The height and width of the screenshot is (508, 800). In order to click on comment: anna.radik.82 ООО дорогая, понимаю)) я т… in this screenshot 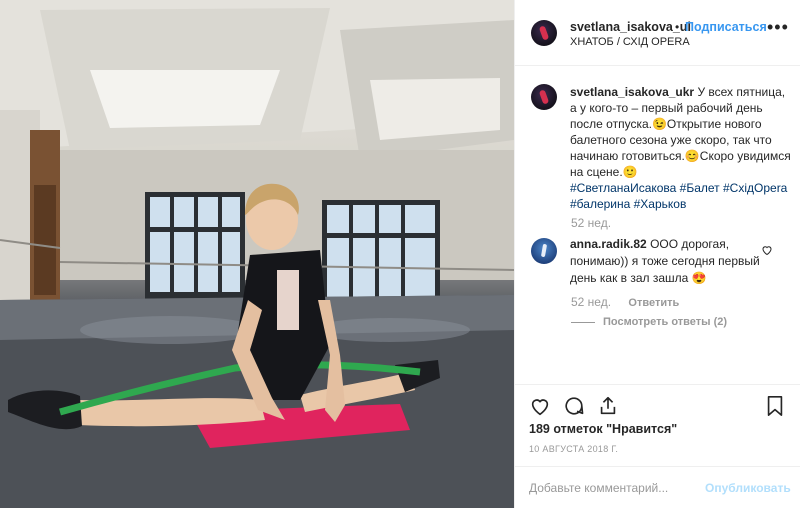, I will do `click(670, 261)`.